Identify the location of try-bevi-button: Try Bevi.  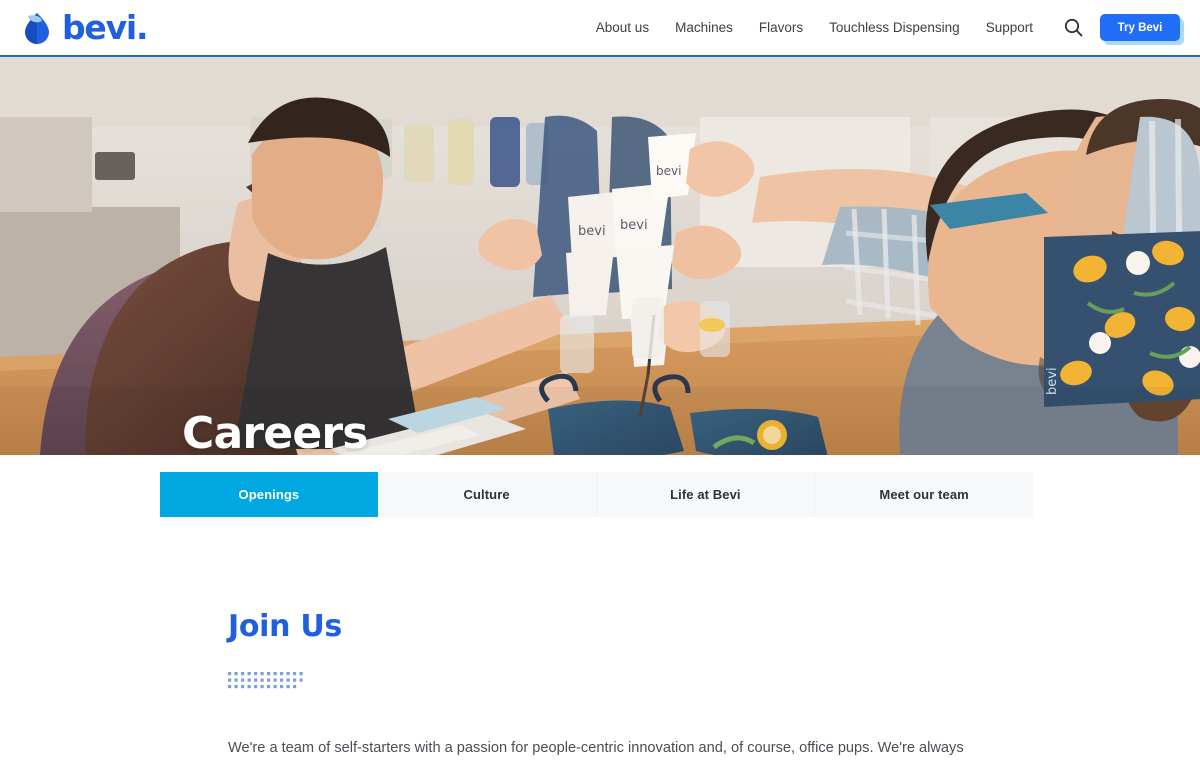
(1140, 27).